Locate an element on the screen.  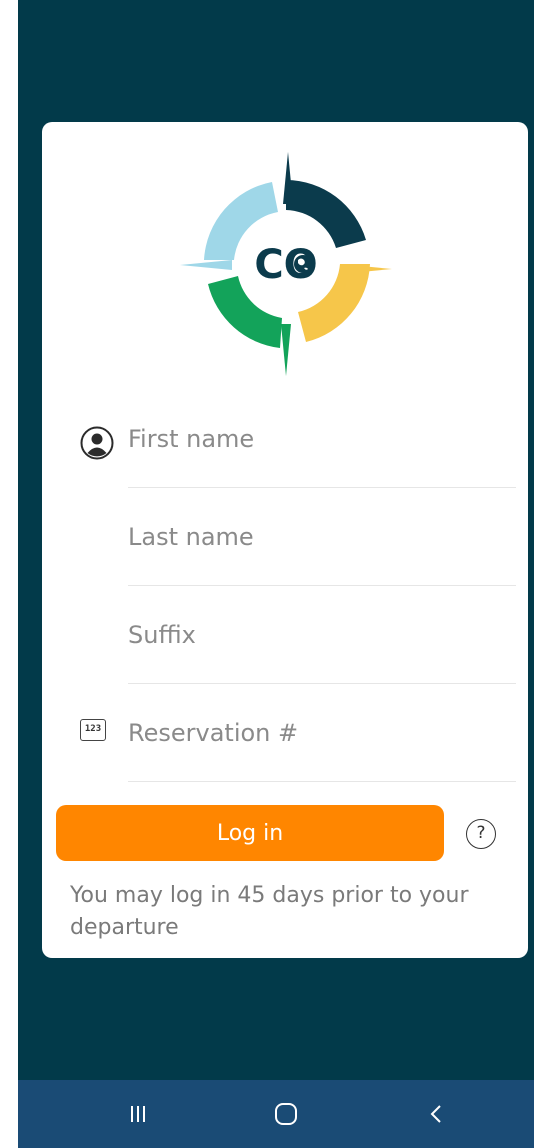
logo-needle-west is located at coordinates (206, 265).